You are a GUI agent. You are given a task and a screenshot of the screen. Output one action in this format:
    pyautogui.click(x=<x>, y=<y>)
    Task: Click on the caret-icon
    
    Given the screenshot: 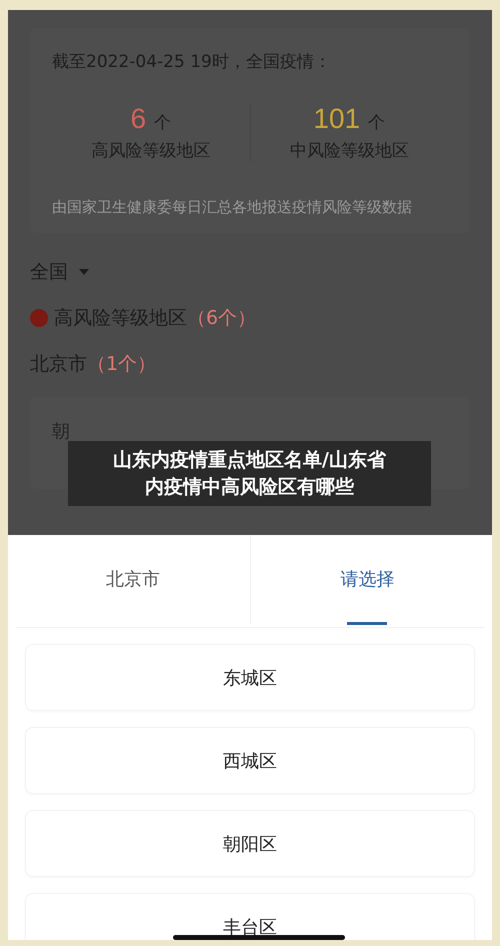 What is the action you would take?
    pyautogui.click(x=84, y=272)
    